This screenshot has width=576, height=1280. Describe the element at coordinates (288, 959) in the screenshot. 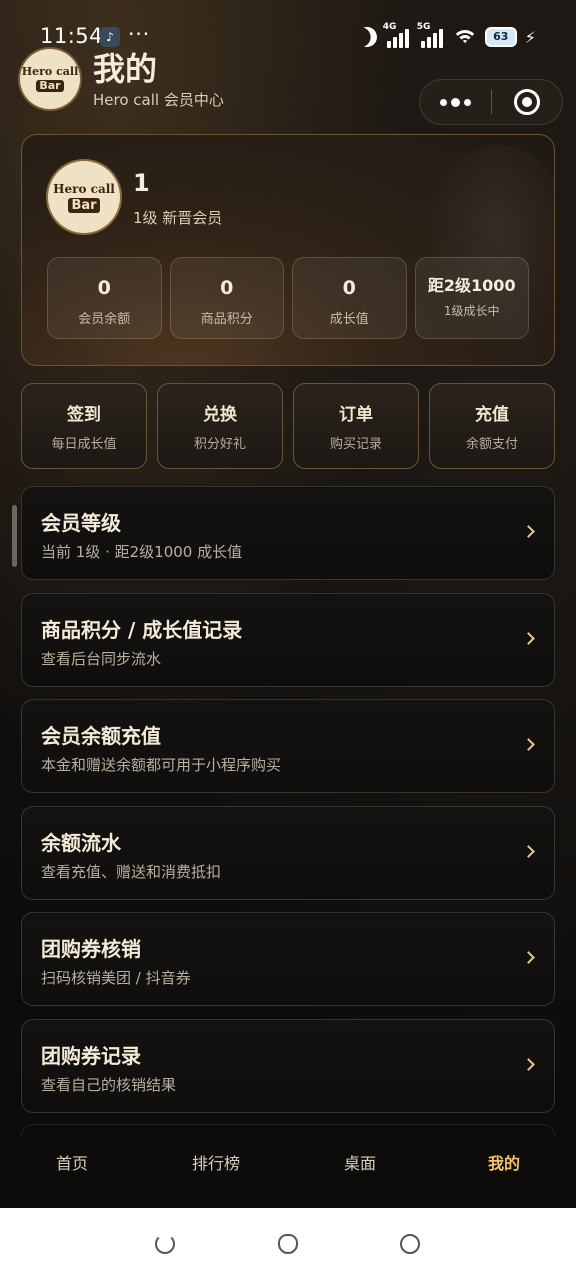

I see `menu-item-coupon-verify: 团购券核销 扫码核销美团 / 抖音券` at that location.